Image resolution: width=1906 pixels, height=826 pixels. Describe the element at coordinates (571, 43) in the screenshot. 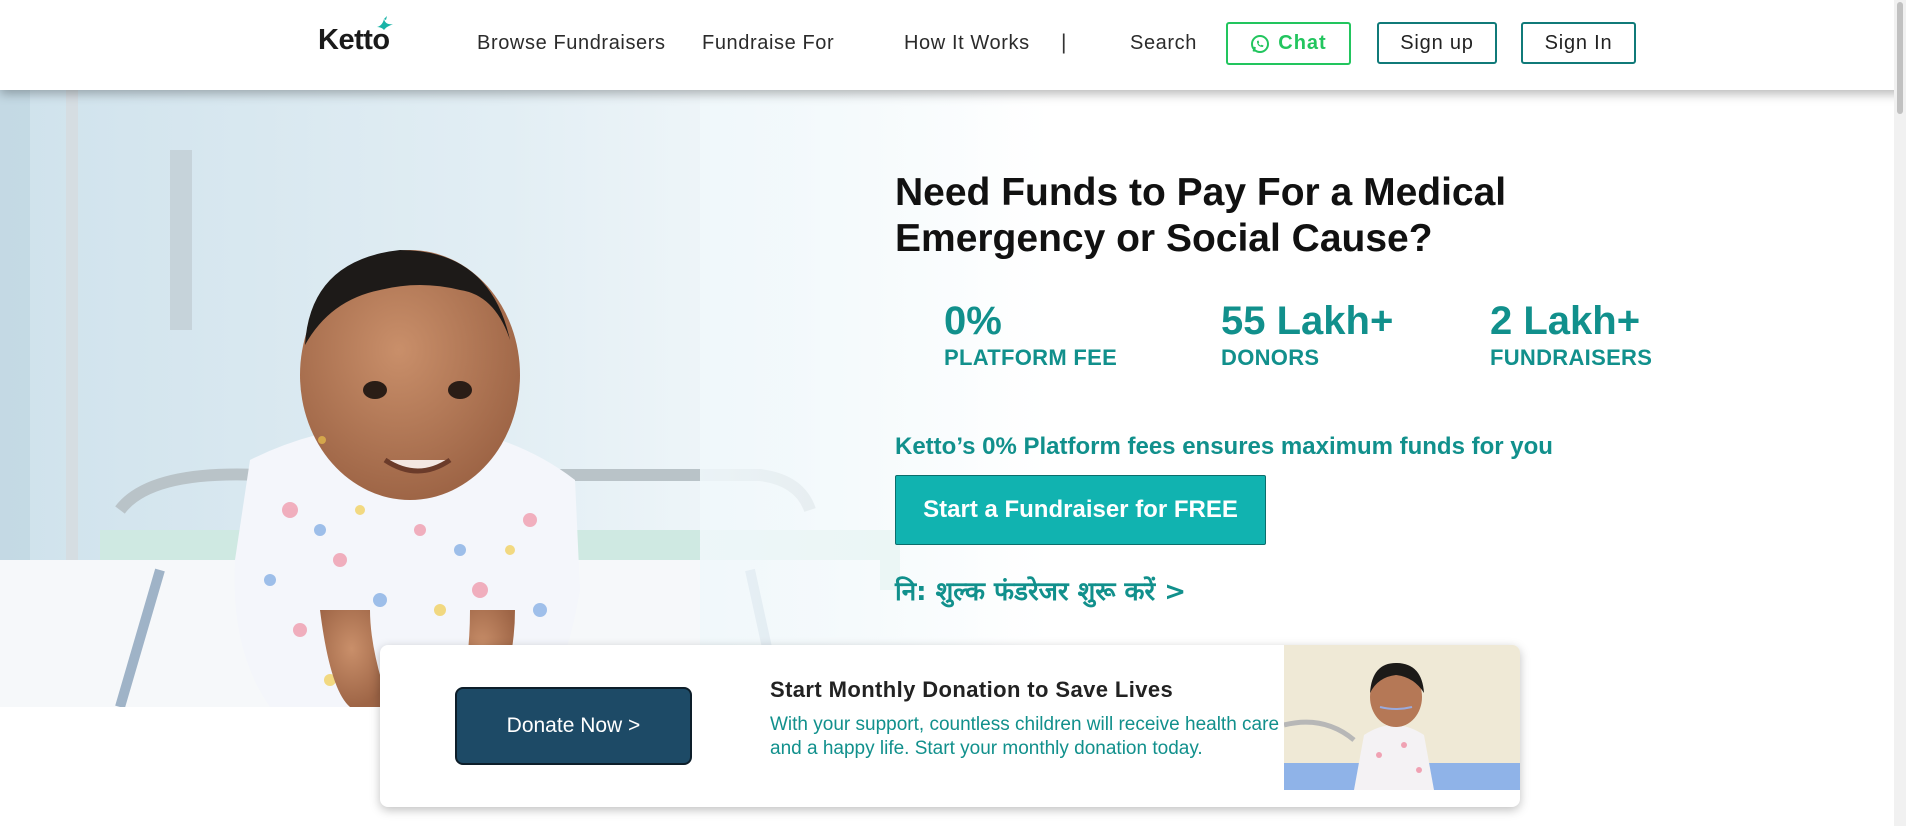

I see `nav-browse-fundraisers: Browse Fundraisers` at that location.